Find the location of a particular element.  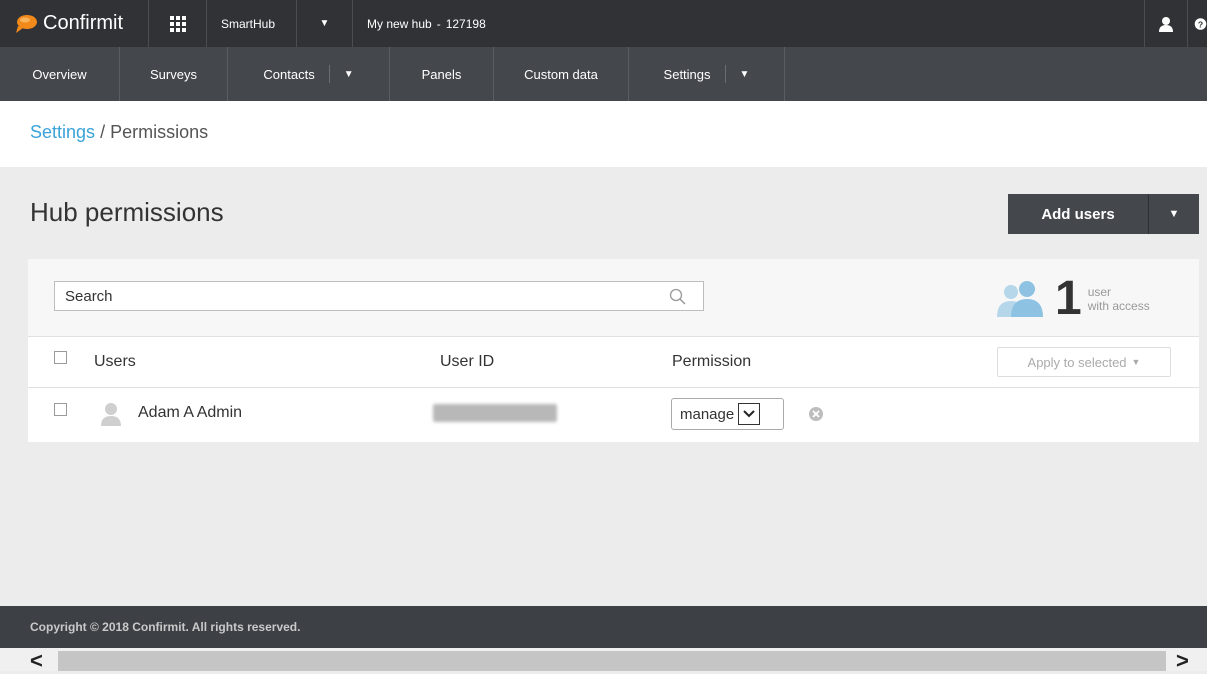

brand-logo: Confirmit is located at coordinates (74, 23).